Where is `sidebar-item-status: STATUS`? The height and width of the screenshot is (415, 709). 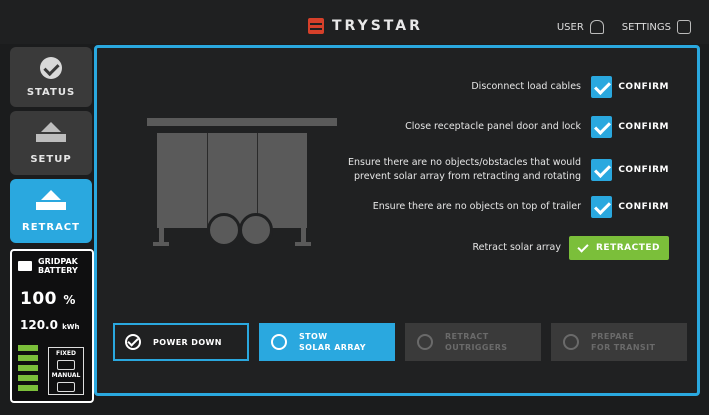
sidebar-item-status: STATUS is located at coordinates (51, 77).